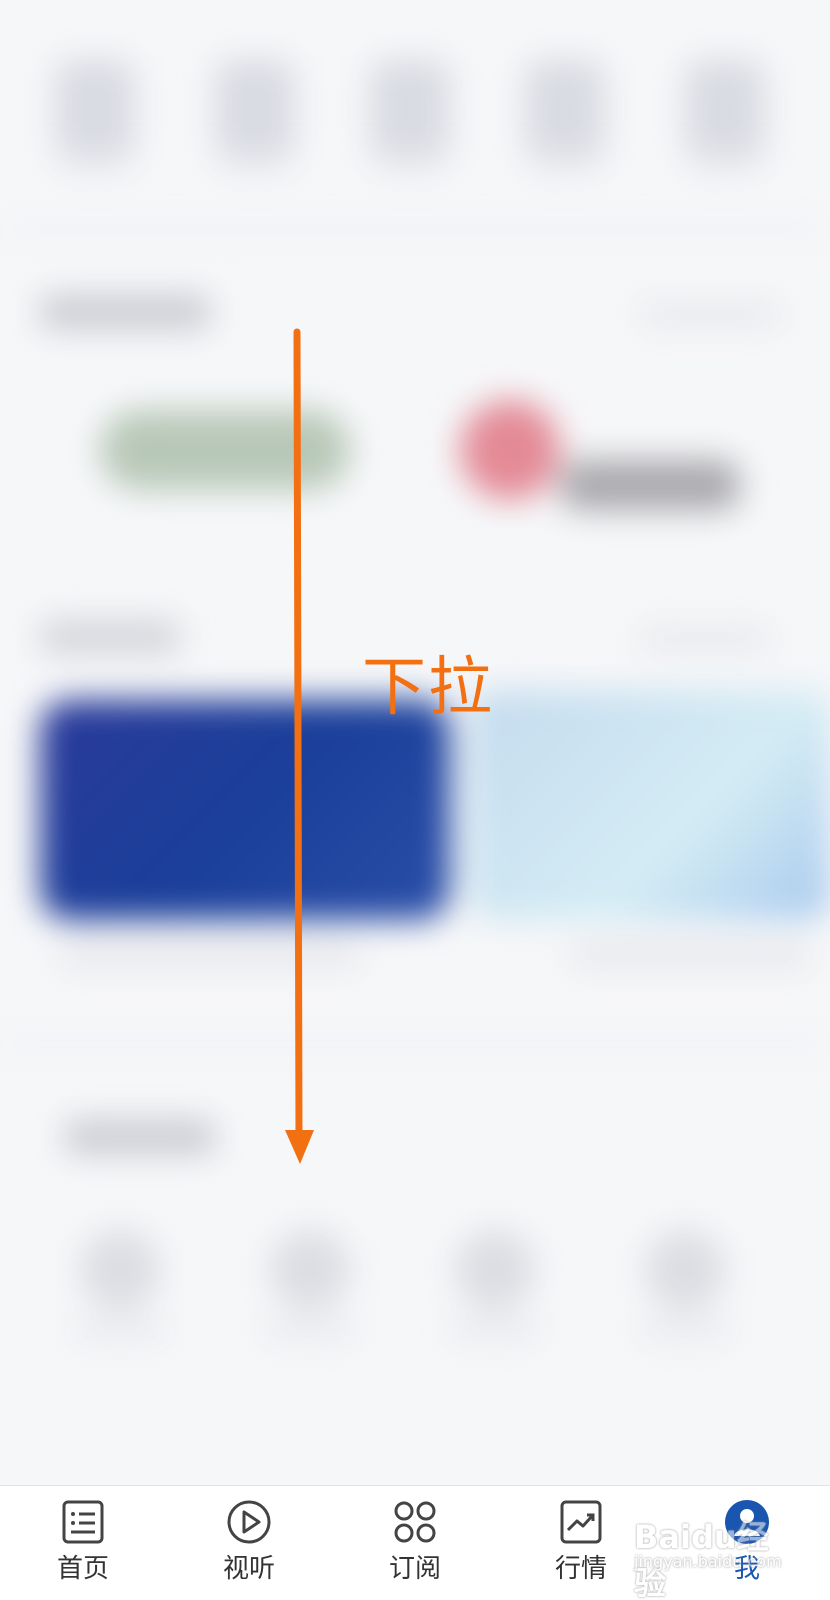  What do you see at coordinates (414, 1569) in the screenshot?
I see `tab-label: 订阅` at bounding box center [414, 1569].